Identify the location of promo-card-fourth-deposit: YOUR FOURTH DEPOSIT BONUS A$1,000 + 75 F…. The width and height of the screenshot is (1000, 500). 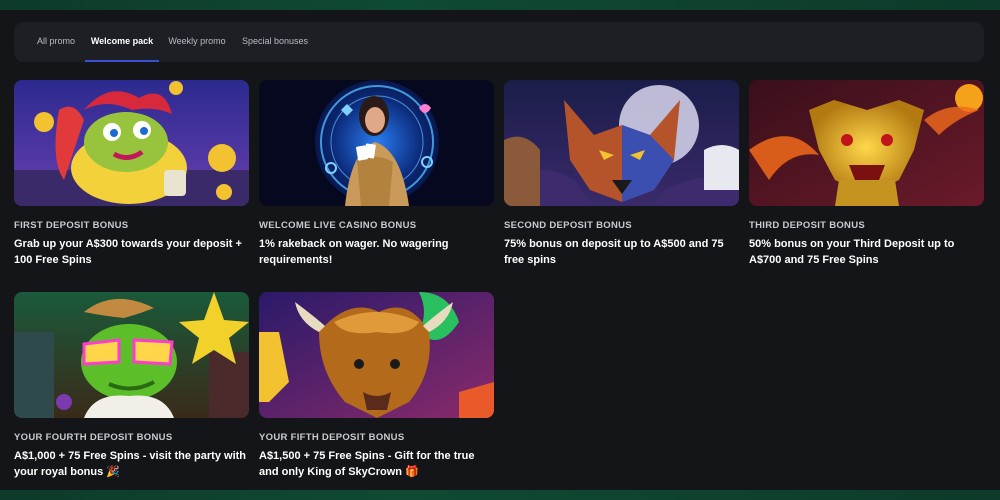
(131, 386).